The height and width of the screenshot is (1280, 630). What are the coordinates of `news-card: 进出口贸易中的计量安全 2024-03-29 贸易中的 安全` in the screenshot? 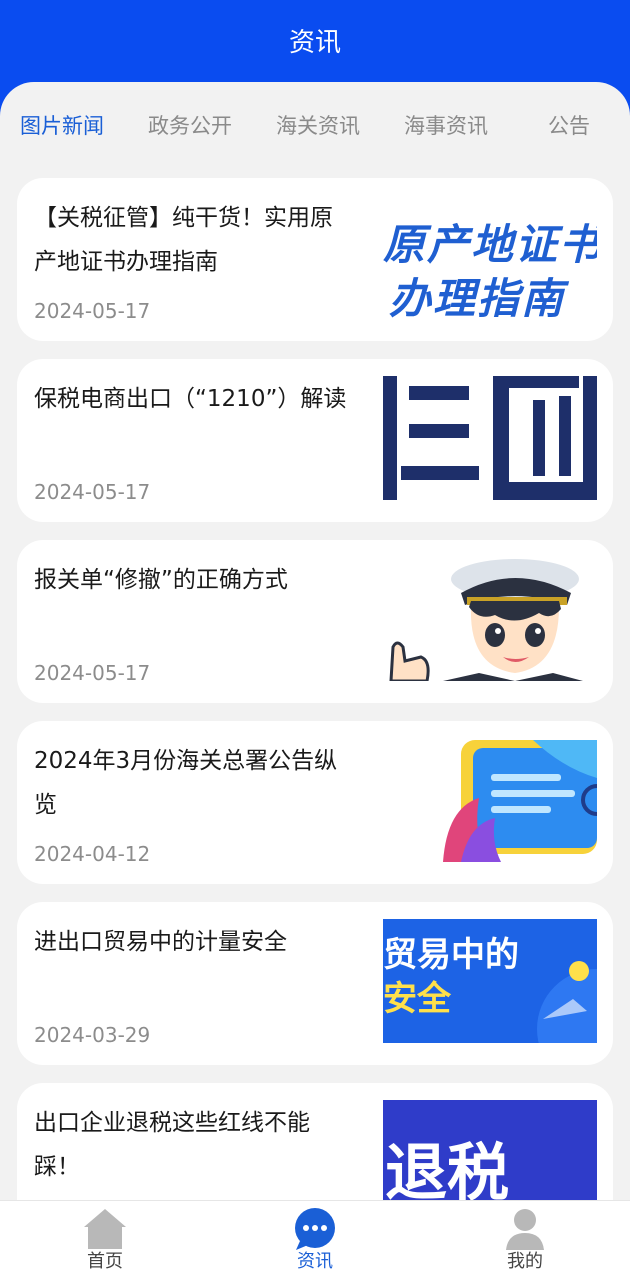 It's located at (315, 983).